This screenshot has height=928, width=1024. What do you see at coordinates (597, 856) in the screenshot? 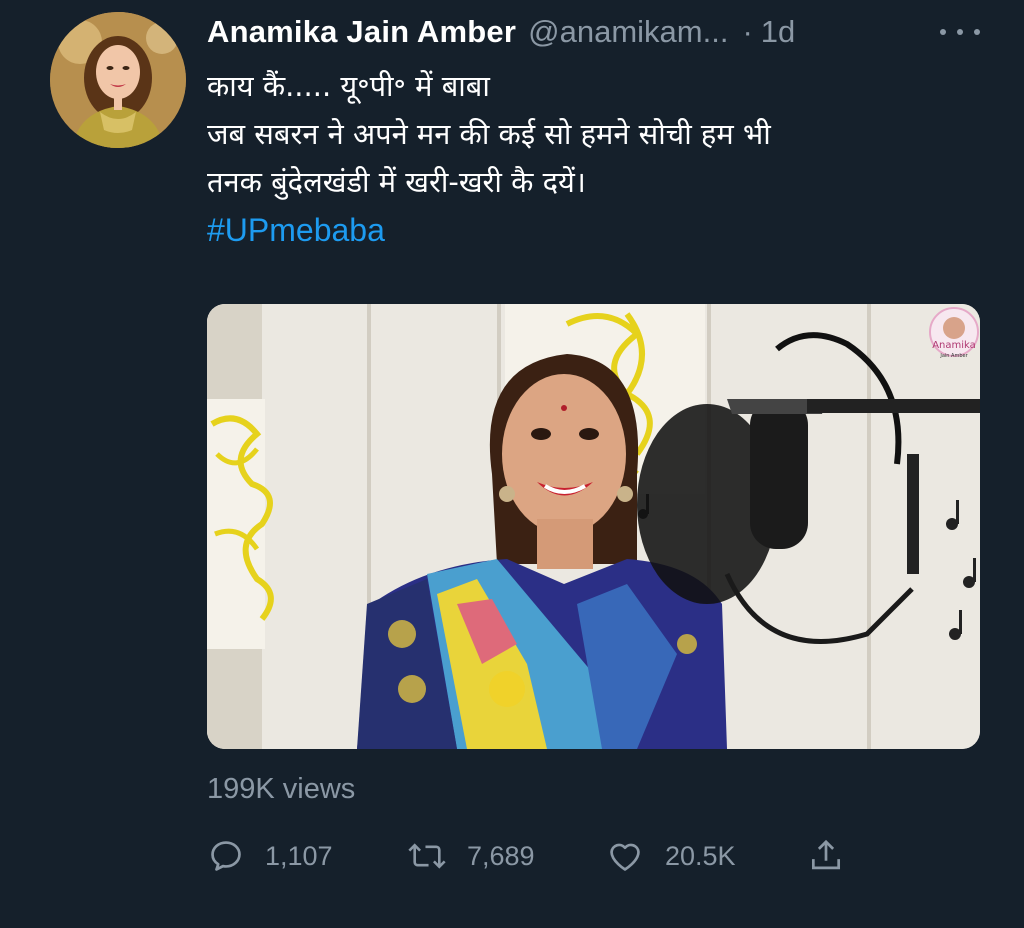
I see `tweet-actions-bar: 1,107 7,689 20.5K` at bounding box center [597, 856].